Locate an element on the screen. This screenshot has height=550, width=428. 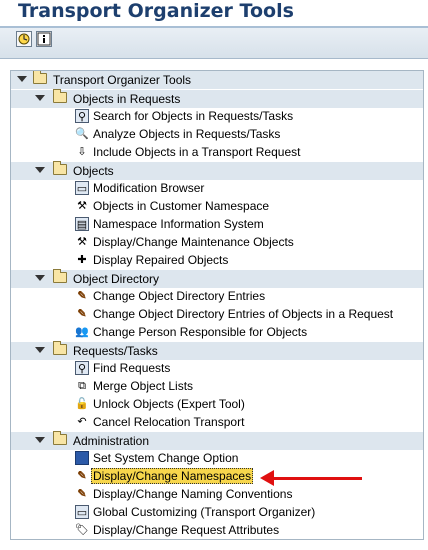
section-label: Objects in Requests is located at coordinates (127, 99).